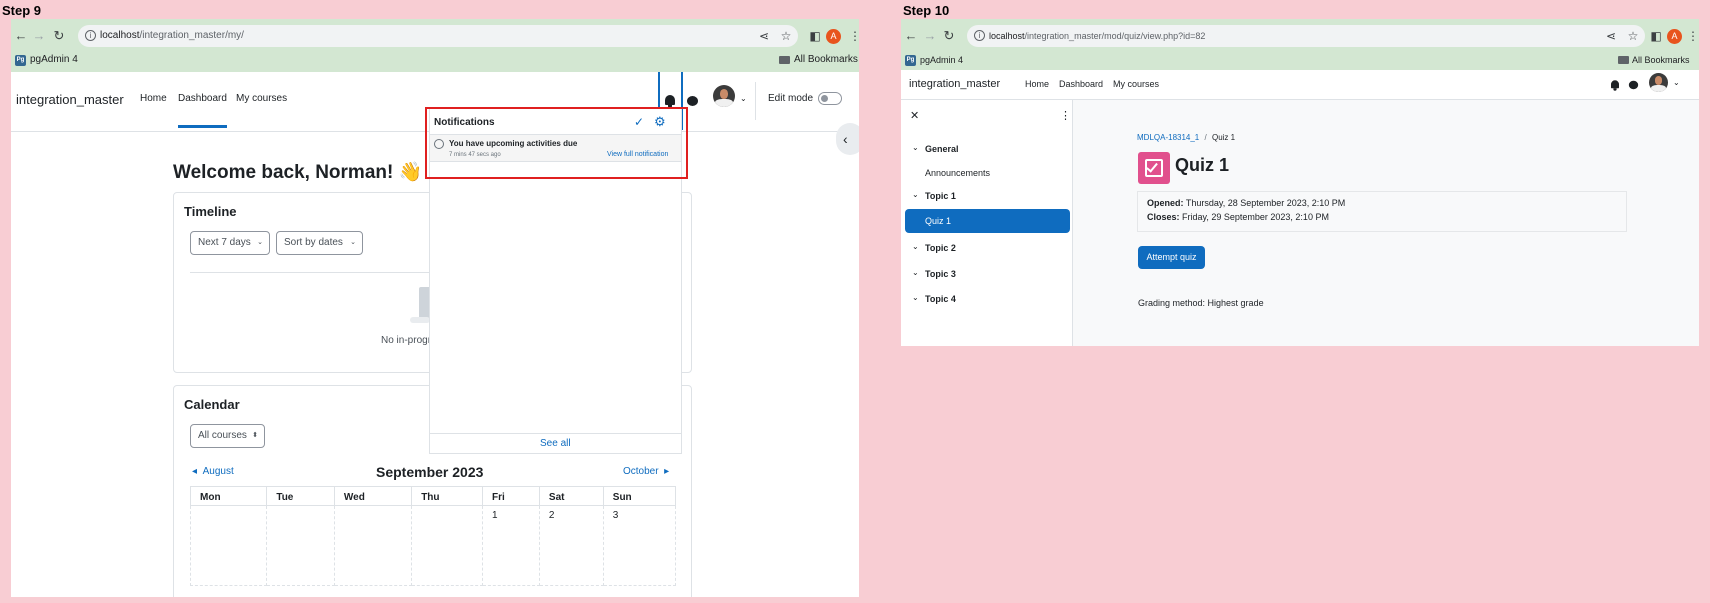  Describe the element at coordinates (957, 173) in the screenshot. I see `sidebar-item-announcements: Announcements` at that location.